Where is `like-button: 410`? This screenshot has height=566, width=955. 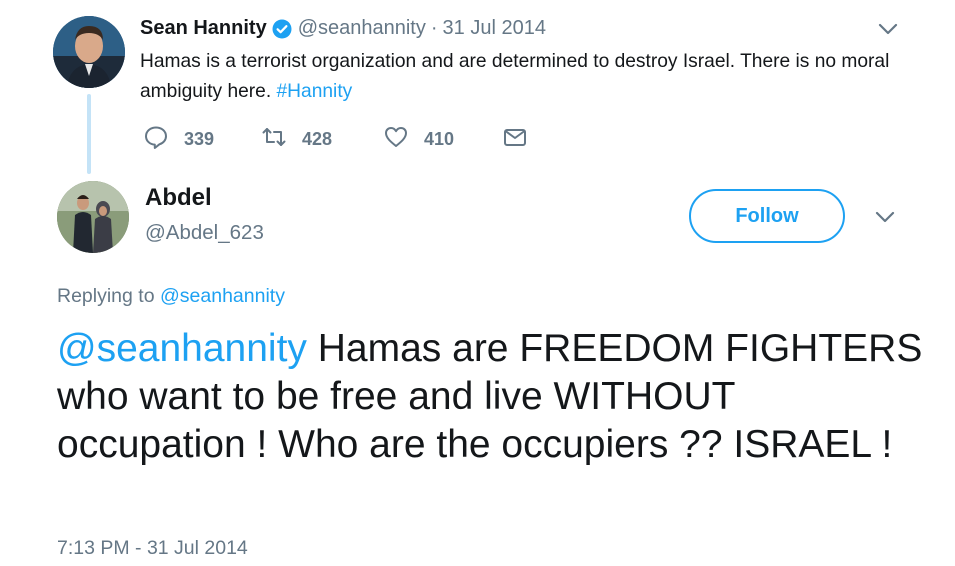
like-button: 410 is located at coordinates (418, 139).